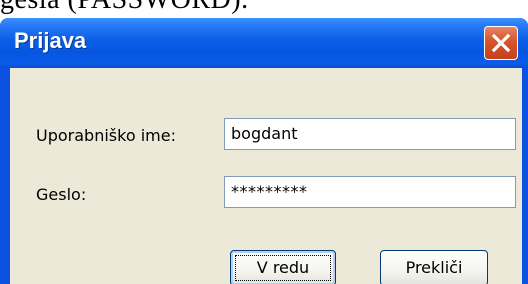 The image size is (528, 284). I want to click on close-button, so click(501, 43).